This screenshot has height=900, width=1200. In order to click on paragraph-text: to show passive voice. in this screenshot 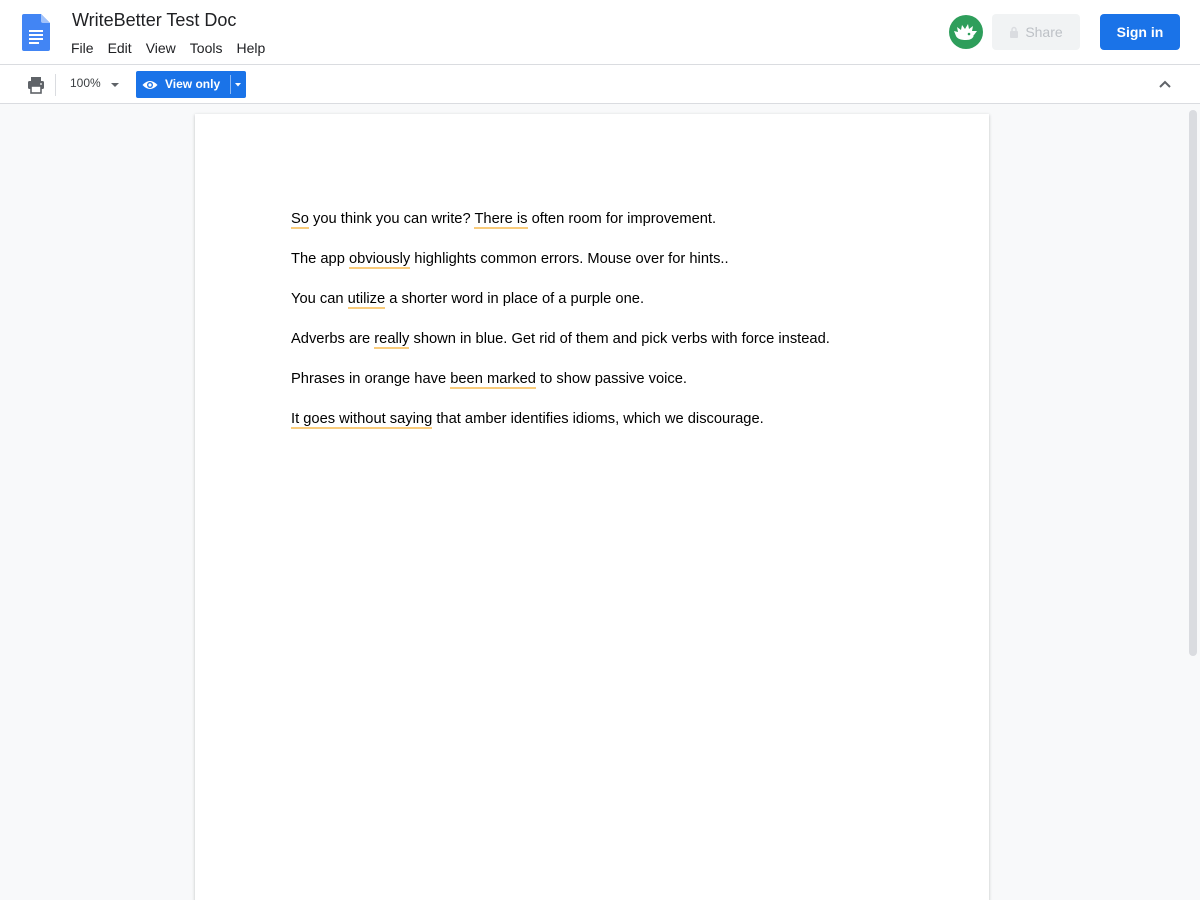, I will do `click(611, 379)`.